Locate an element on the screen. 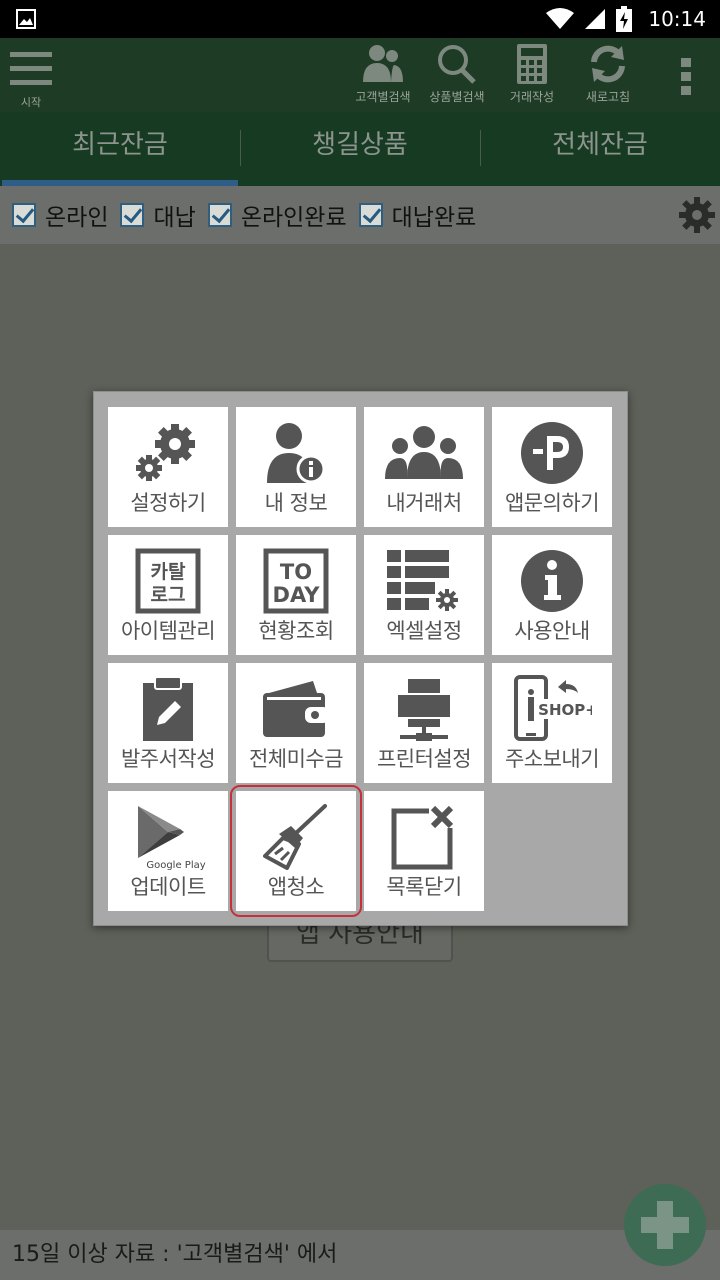  proxy-payment-done-label: 대납완료 is located at coordinates (434, 218).